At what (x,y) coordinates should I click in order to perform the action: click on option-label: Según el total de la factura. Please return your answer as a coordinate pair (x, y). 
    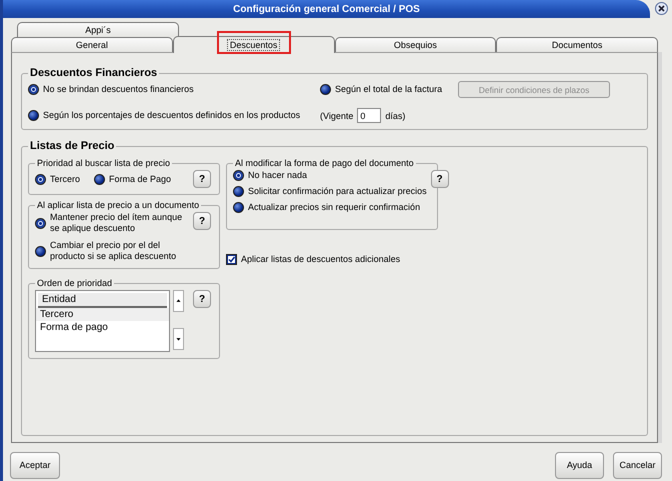
    Looking at the image, I should click on (388, 89).